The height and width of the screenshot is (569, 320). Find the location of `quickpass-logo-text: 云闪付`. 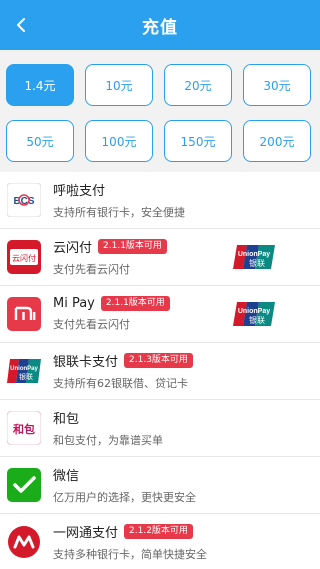

quickpass-logo-text: 云闪付 is located at coordinates (24, 258).